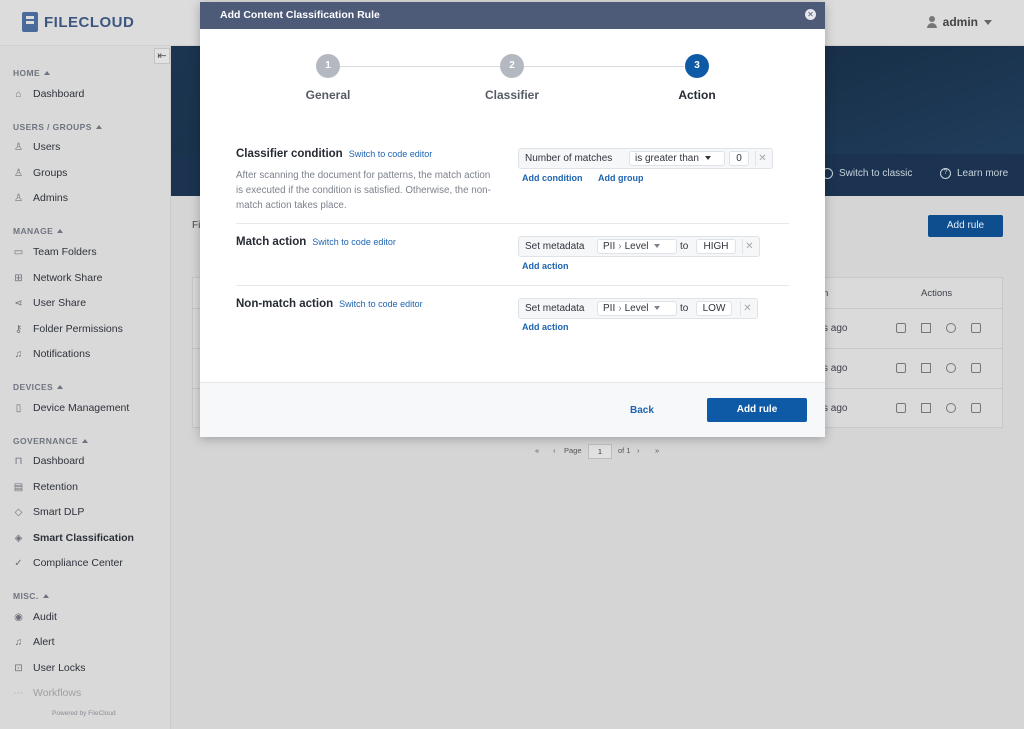 This screenshot has width=1024, height=729. Describe the element at coordinates (18, 487) in the screenshot. I see `archive-icon: ▤` at that location.